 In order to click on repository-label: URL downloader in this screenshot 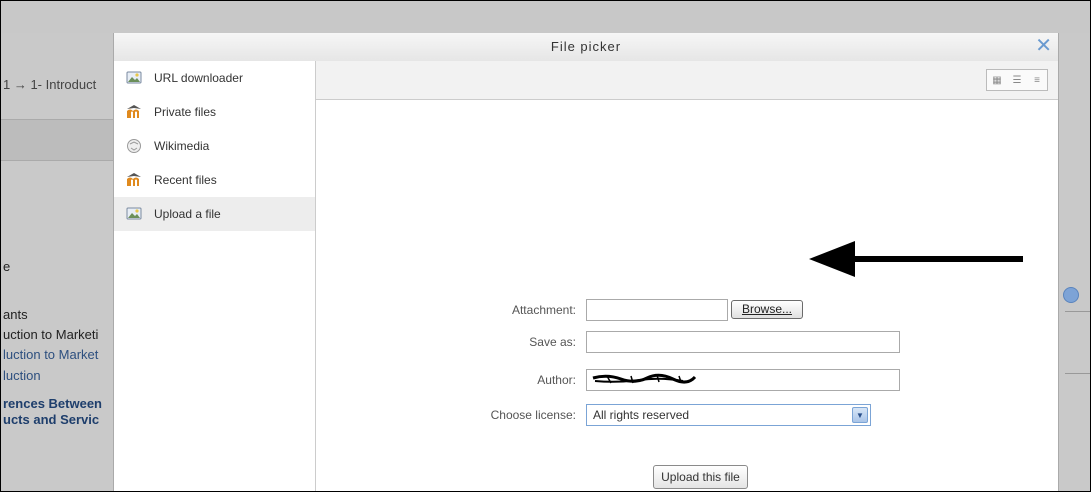, I will do `click(198, 78)`.